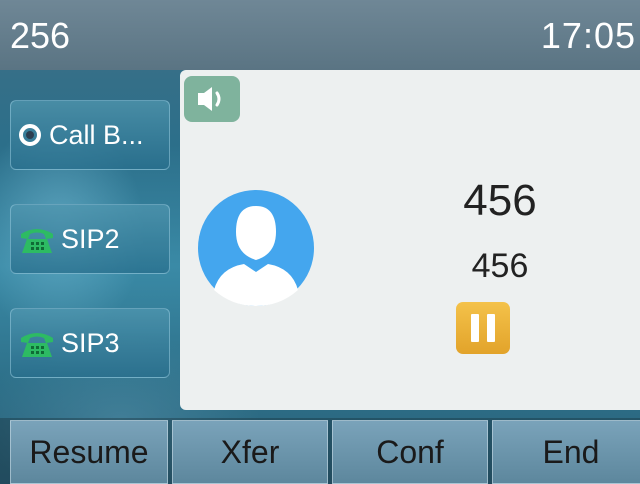 This screenshot has width=640, height=484. Describe the element at coordinates (30, 135) in the screenshot. I see `call-back-icon` at that location.